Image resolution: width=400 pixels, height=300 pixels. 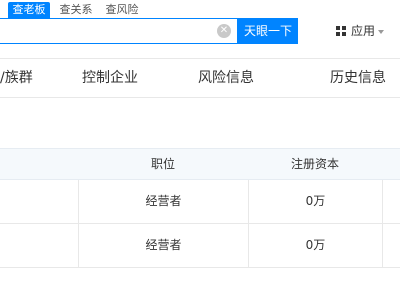 I want to click on search-box: ✕, so click(x=119, y=31).